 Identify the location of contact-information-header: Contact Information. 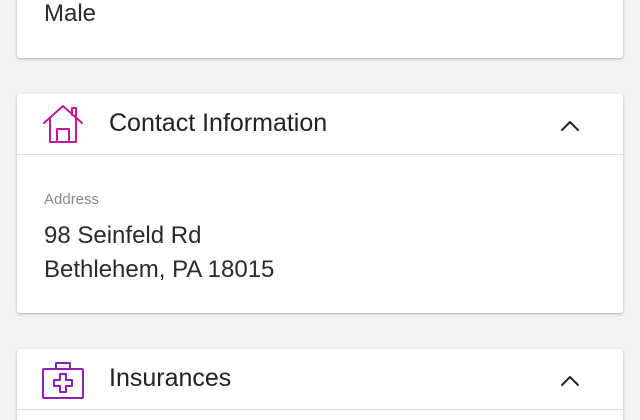
(320, 124).